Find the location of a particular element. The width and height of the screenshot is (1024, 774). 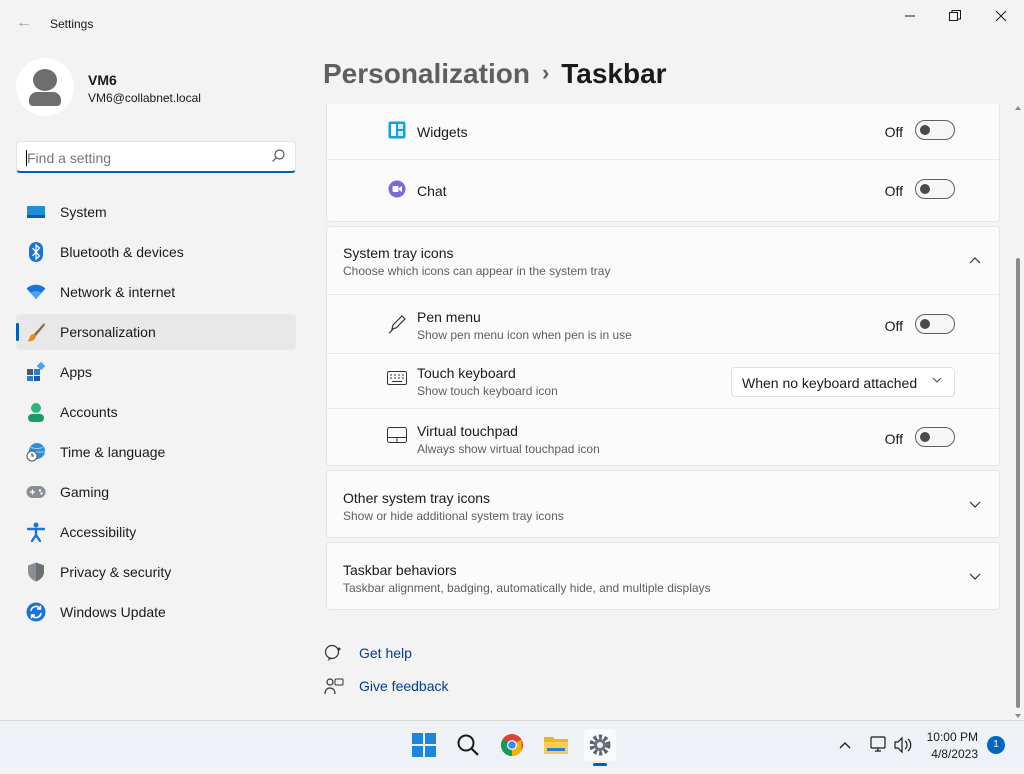

folder-icon is located at coordinates (556, 745).